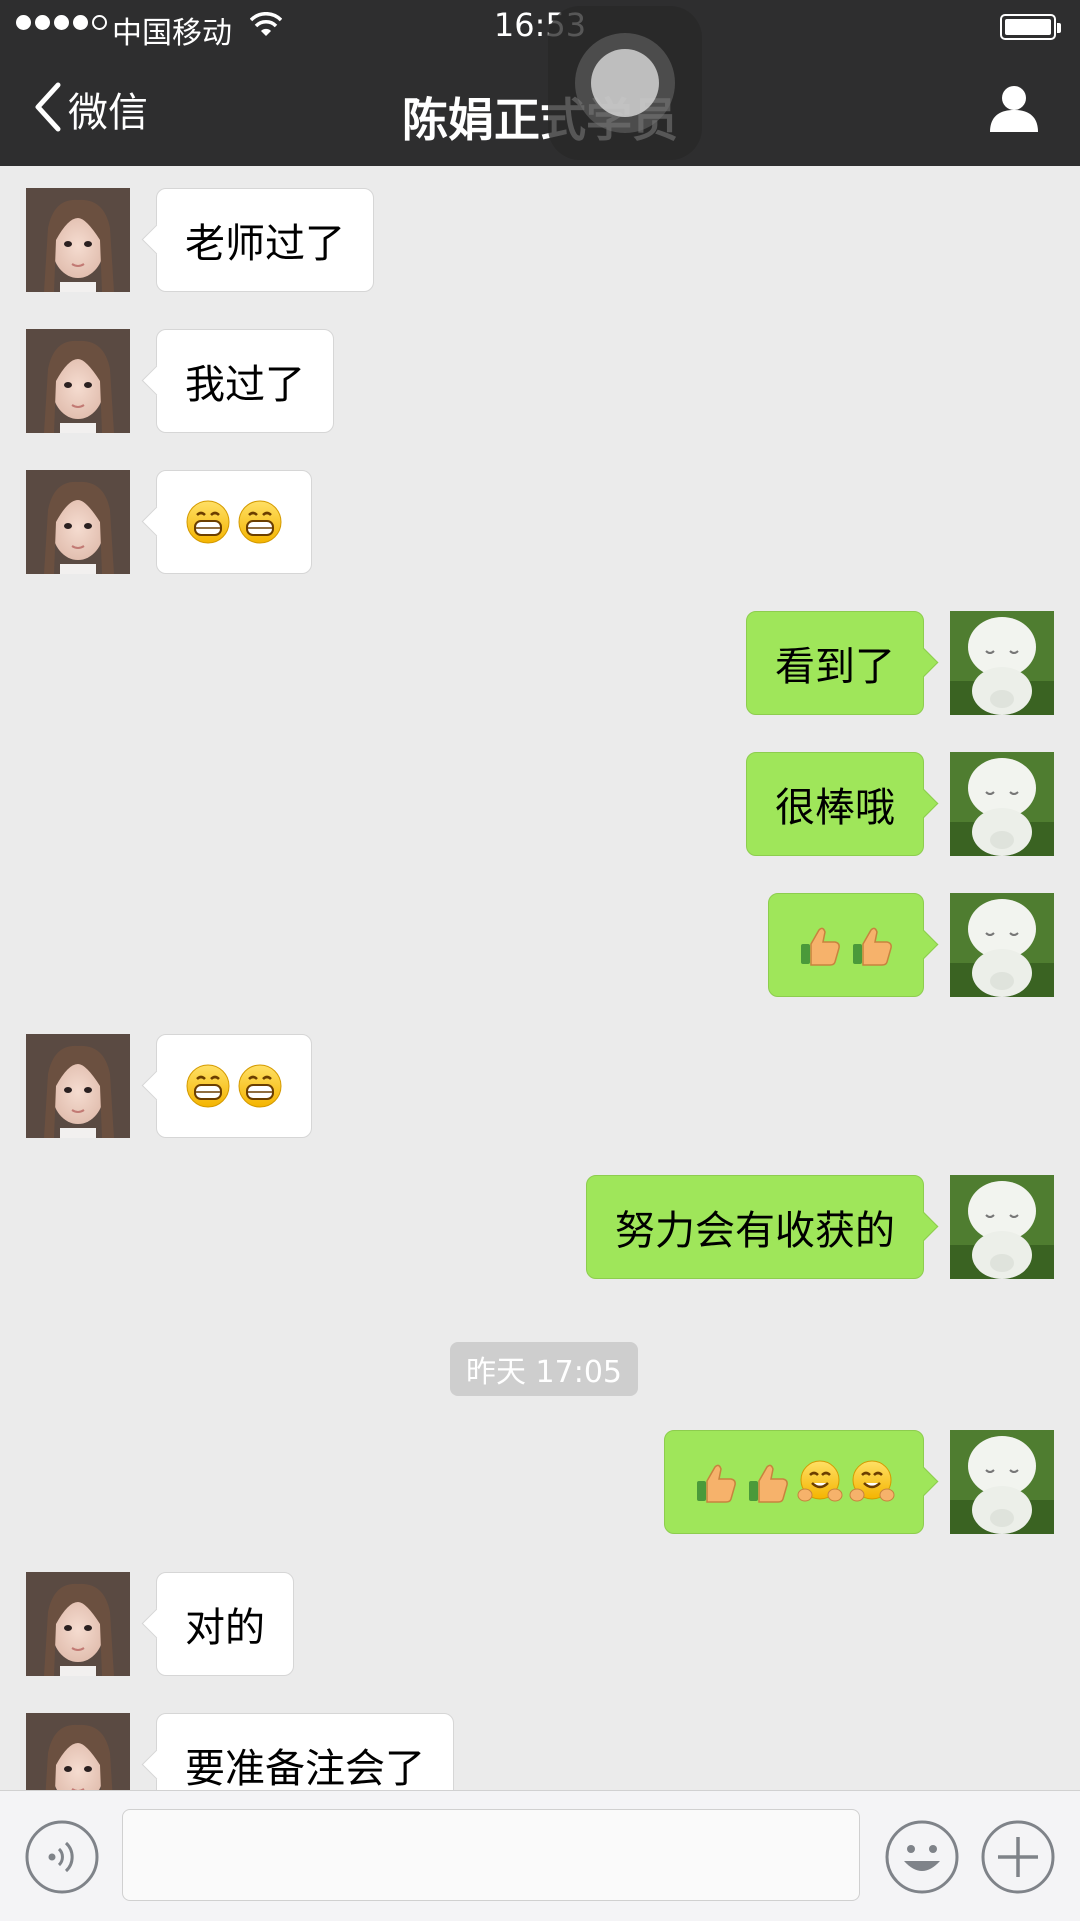 This screenshot has width=1080, height=1921. I want to click on assistive-touch-button, so click(625, 83).